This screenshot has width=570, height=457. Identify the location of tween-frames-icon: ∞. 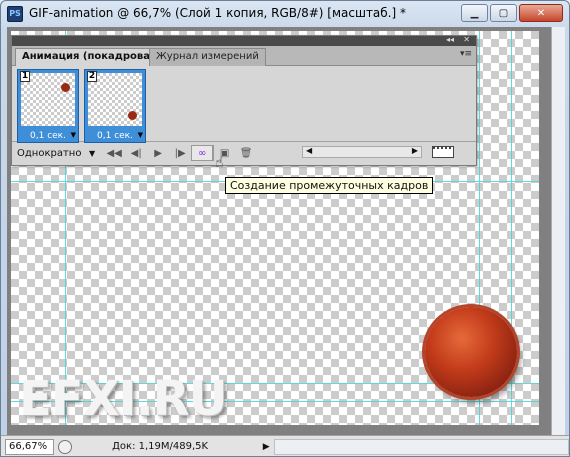
(202, 153).